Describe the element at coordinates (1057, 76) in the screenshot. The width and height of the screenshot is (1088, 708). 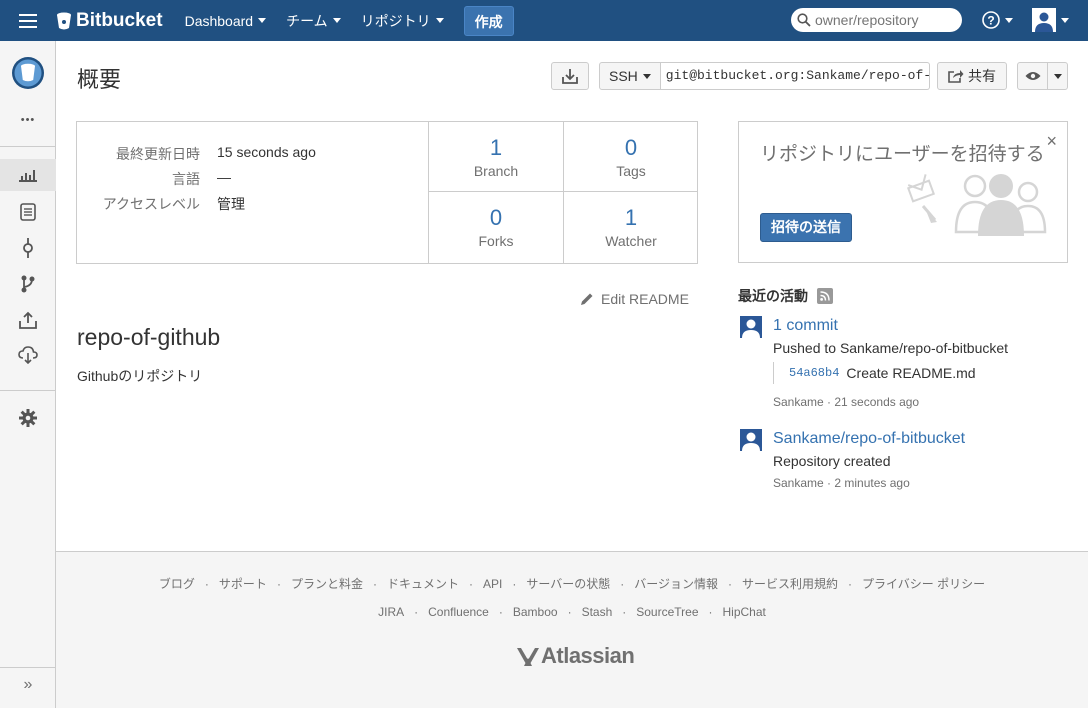
I see `watch-dropdown` at that location.